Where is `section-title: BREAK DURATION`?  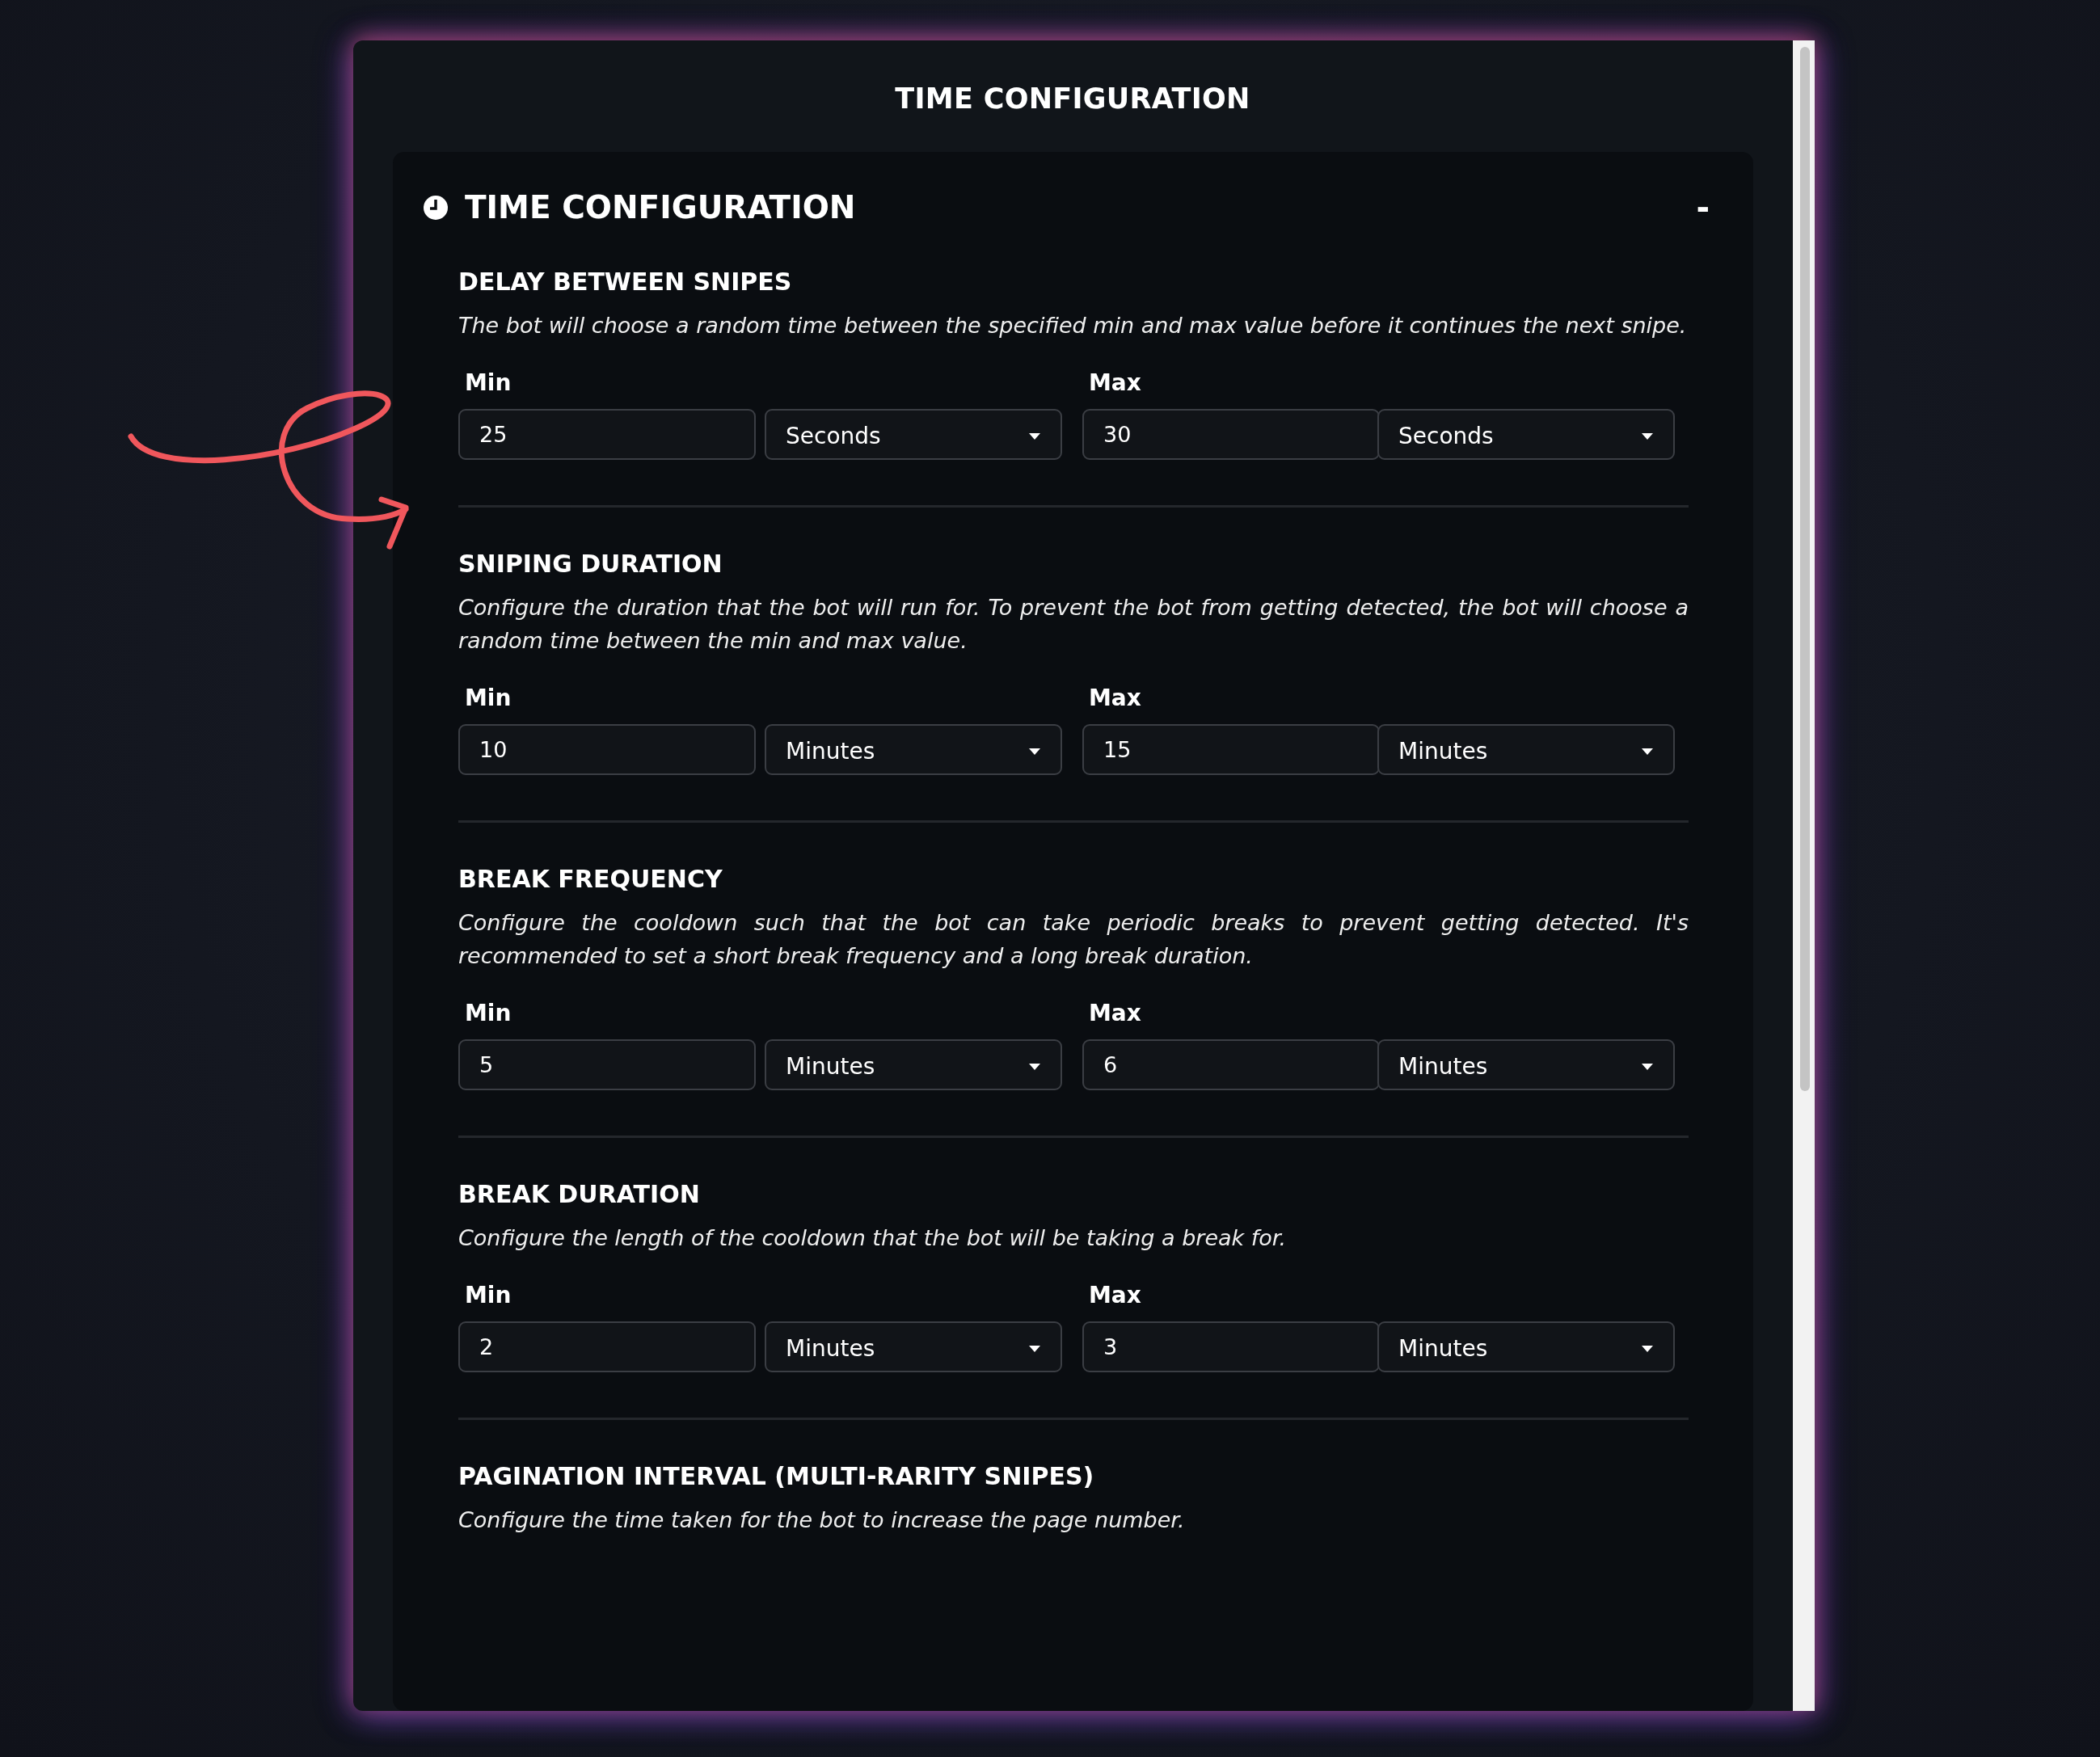 section-title: BREAK DURATION is located at coordinates (579, 1194).